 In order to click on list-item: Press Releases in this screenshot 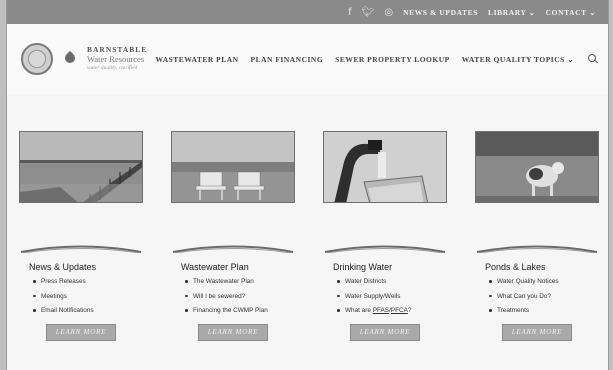, I will do `click(88, 281)`.